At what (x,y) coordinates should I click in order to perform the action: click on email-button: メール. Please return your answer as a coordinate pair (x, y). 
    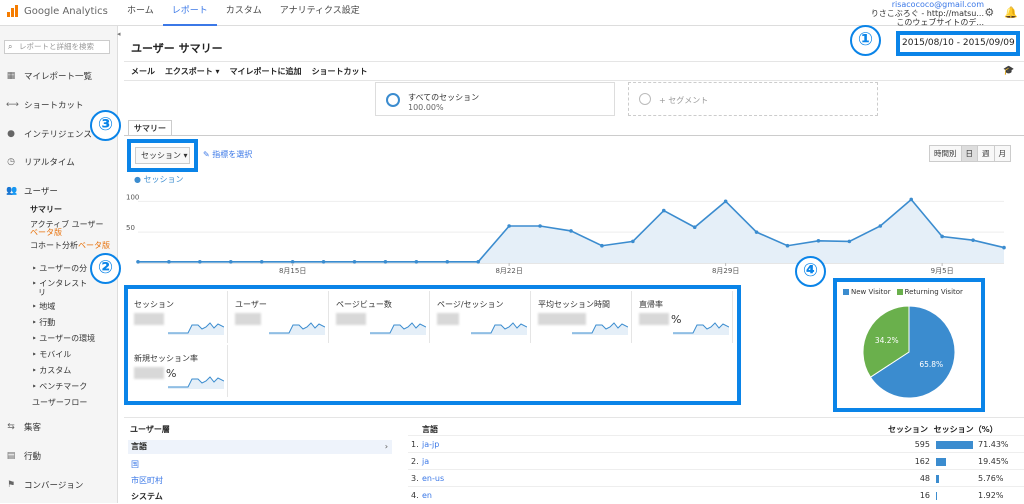
    Looking at the image, I should click on (143, 71).